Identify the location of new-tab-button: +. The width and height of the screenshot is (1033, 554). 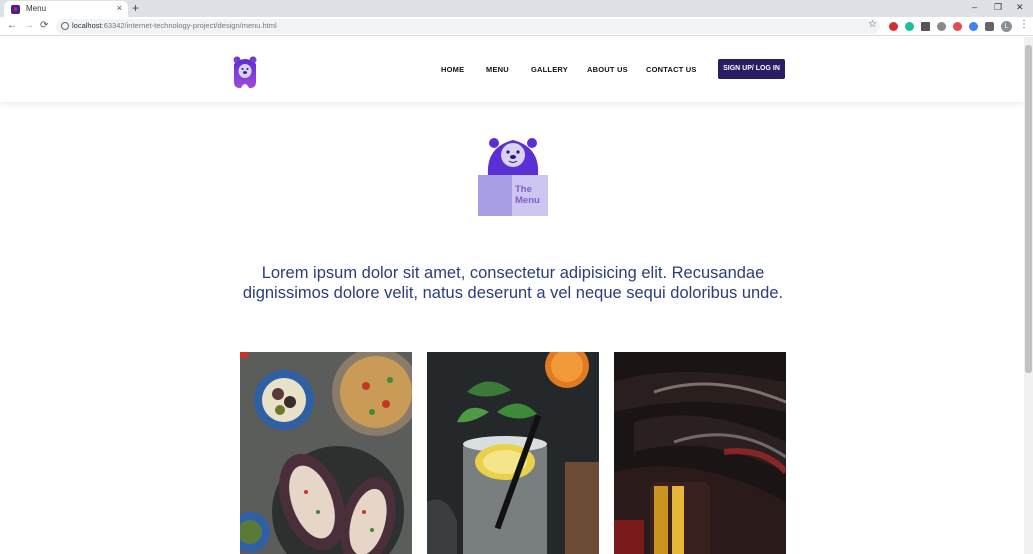
(135, 8).